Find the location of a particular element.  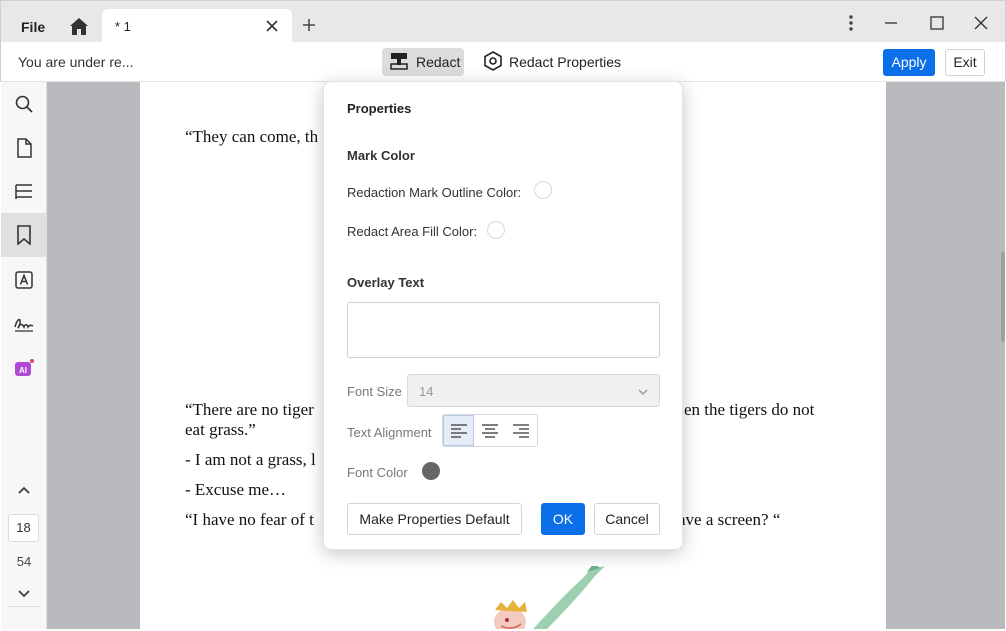

doc-text-line: “They can come, th is located at coordinates (252, 136).